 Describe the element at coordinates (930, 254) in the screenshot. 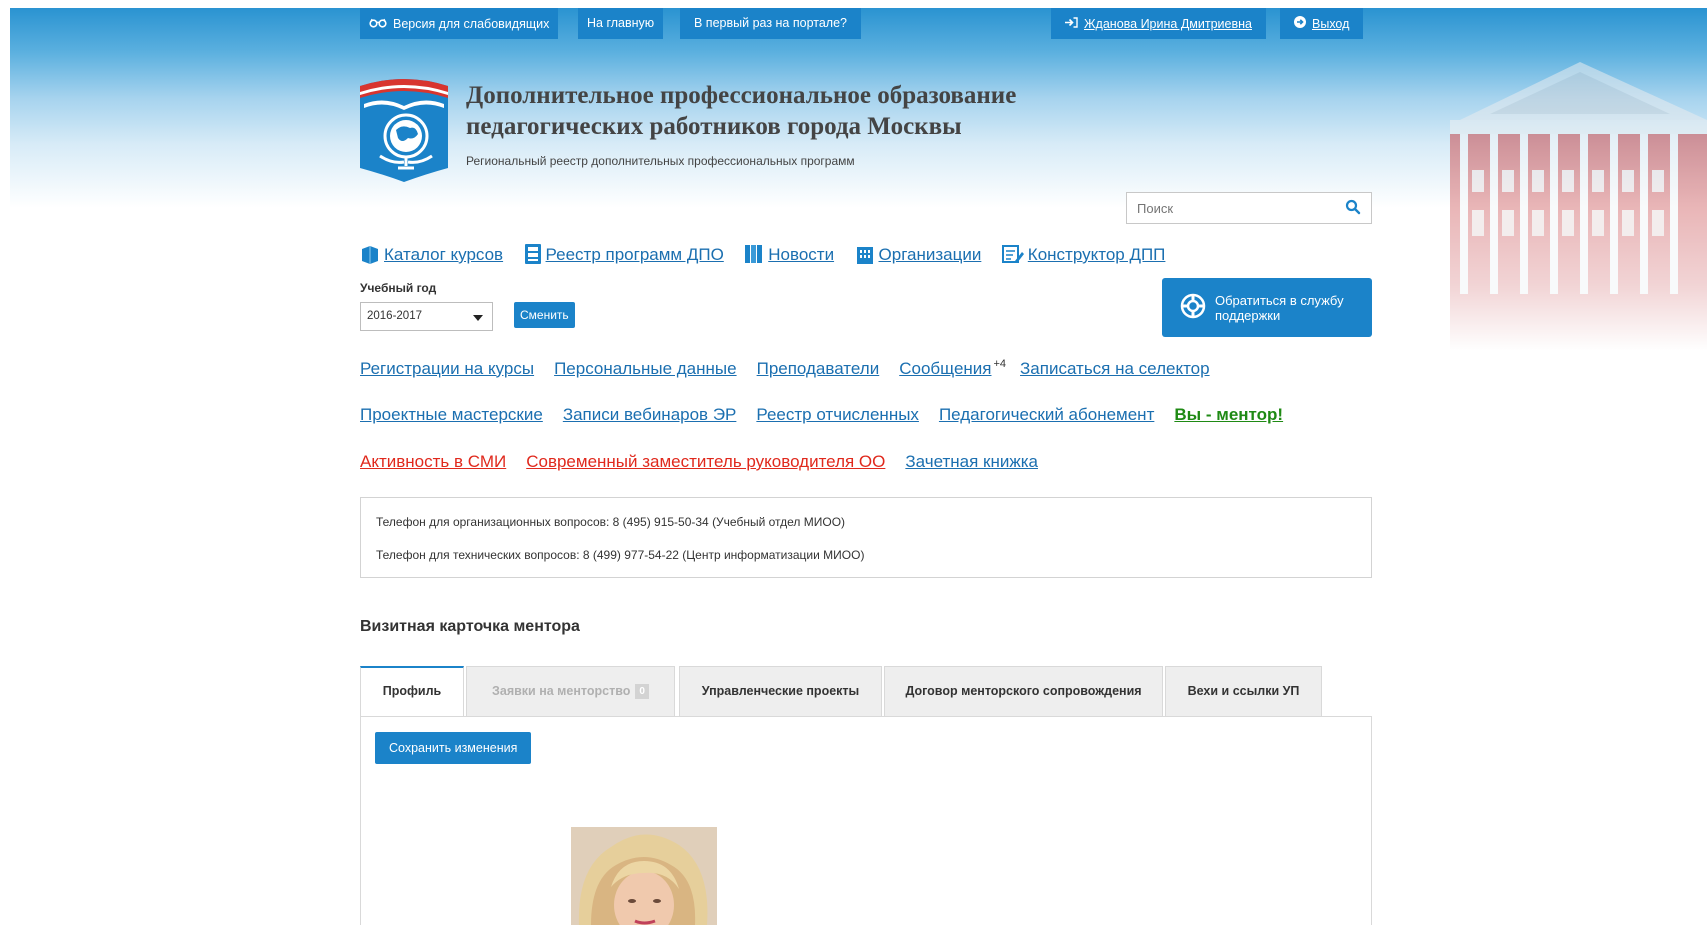

I see `nav-organizations-label: Организации` at that location.